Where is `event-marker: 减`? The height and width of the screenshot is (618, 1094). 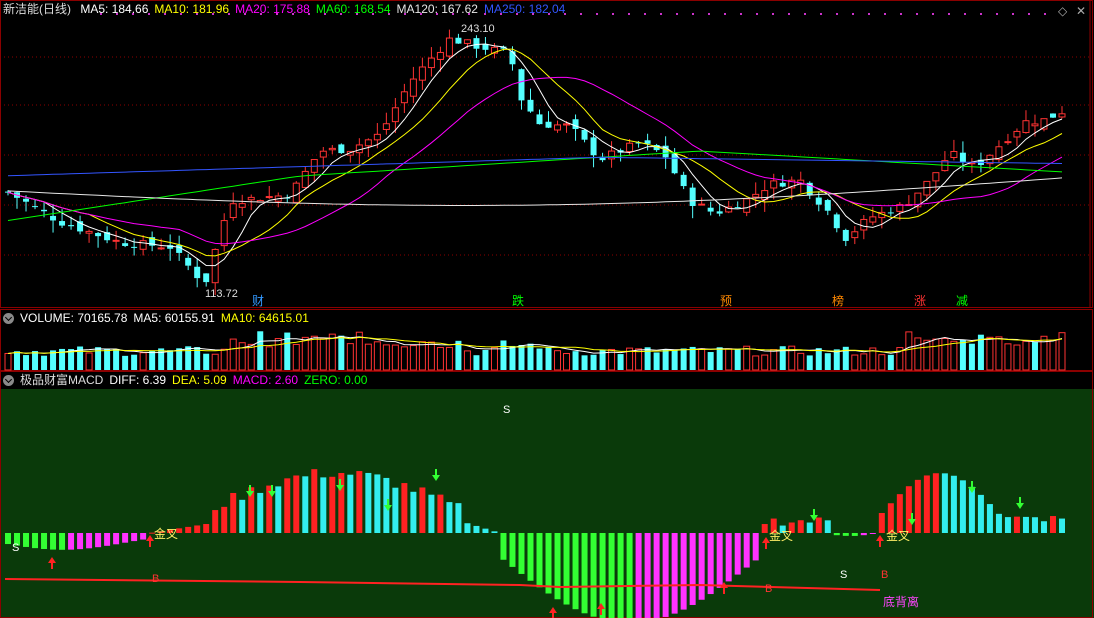
event-marker: 减 is located at coordinates (962, 300).